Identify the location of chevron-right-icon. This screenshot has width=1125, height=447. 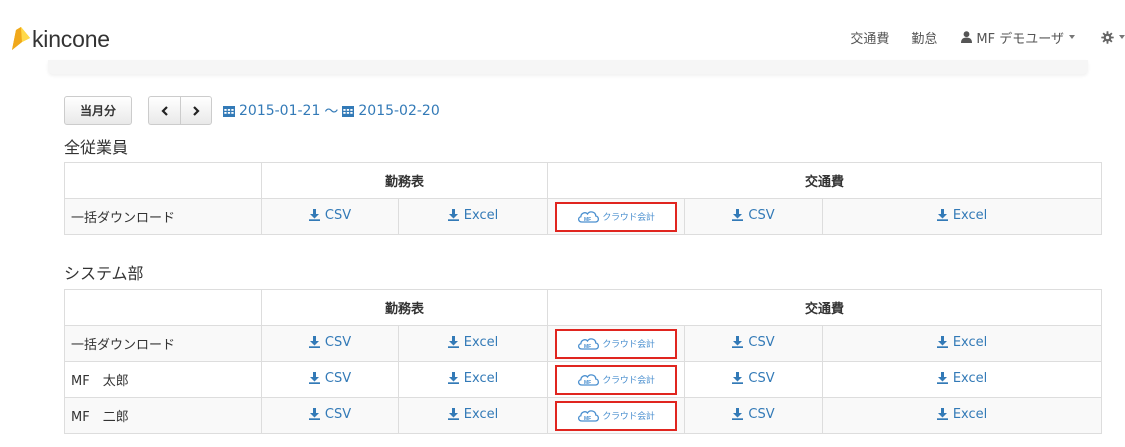
(196, 110).